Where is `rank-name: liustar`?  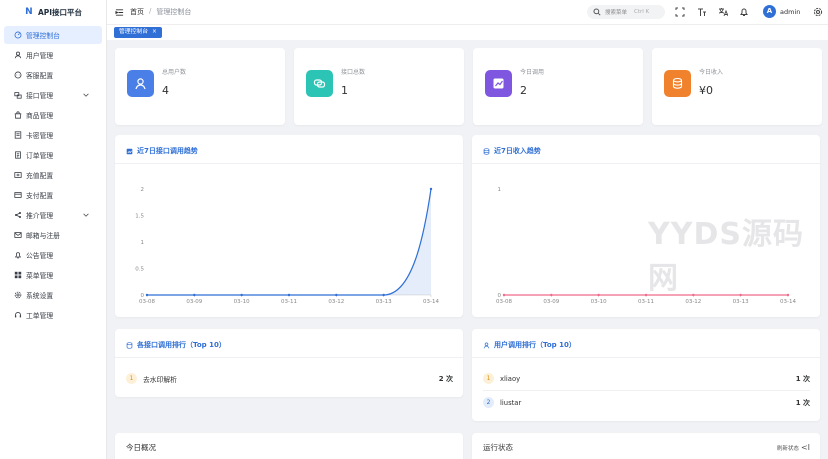 rank-name: liustar is located at coordinates (511, 402).